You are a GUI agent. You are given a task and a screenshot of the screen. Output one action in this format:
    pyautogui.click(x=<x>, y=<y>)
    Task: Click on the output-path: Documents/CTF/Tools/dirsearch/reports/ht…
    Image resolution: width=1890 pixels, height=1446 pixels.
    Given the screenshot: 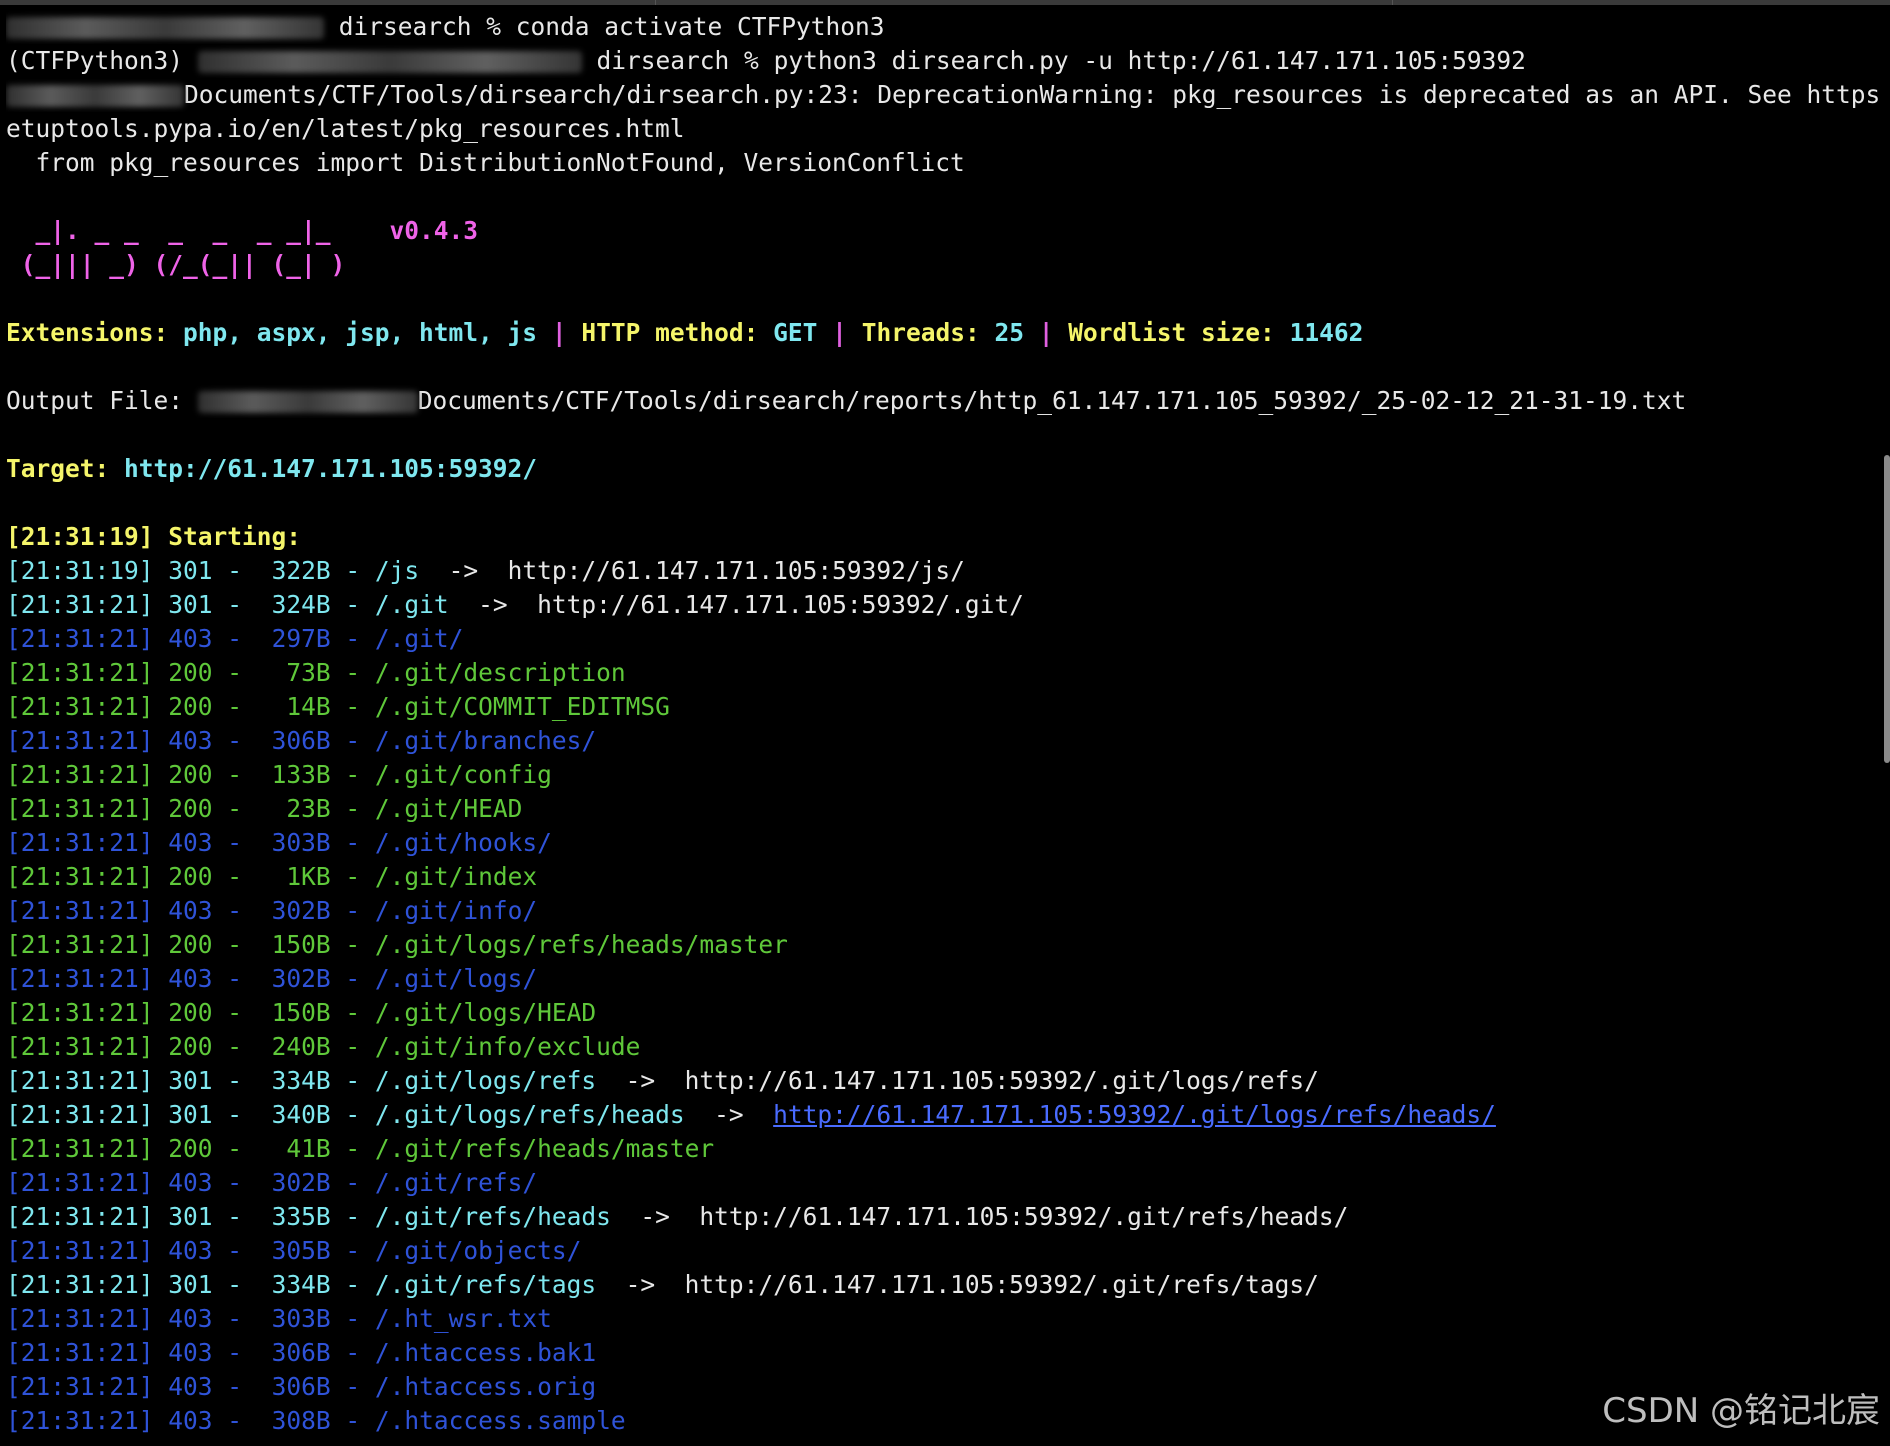 What is the action you would take?
    pyautogui.click(x=1052, y=400)
    